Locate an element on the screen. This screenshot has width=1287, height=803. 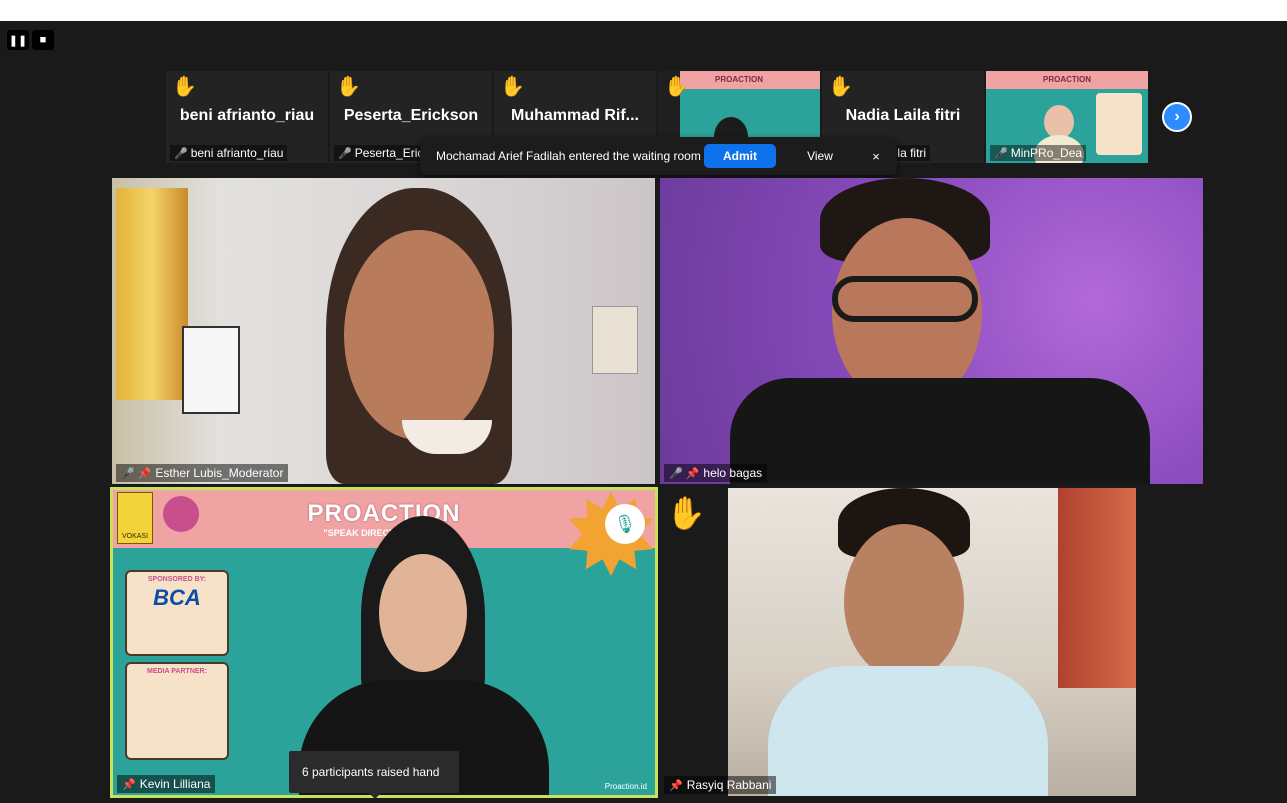
close-notification-button: × is located at coordinates (876, 156).